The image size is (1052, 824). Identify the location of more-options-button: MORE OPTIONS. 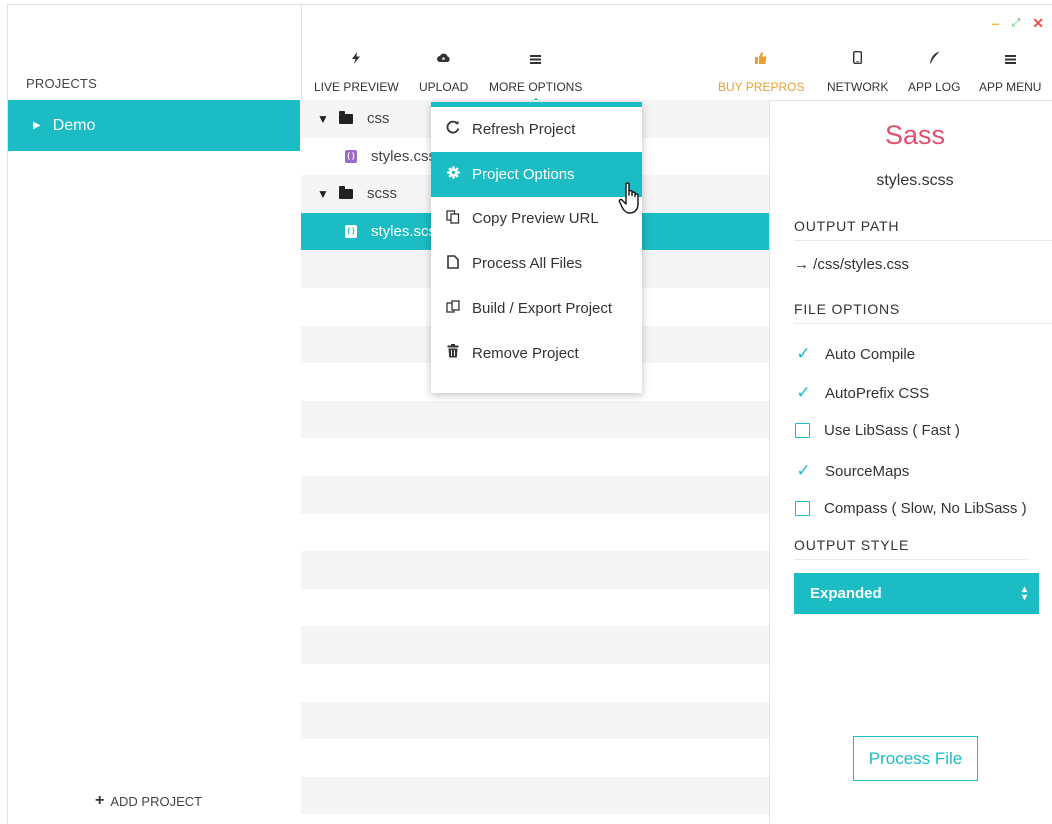
(536, 77).